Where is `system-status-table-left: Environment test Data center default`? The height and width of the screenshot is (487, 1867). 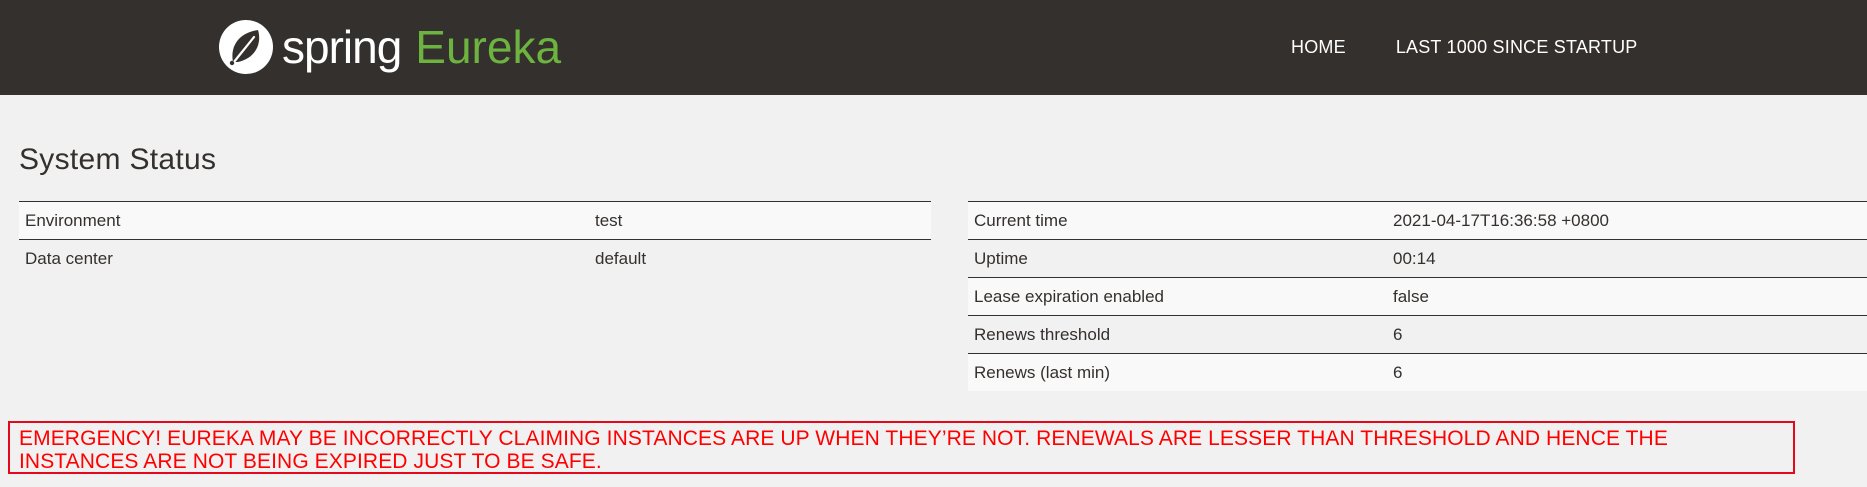 system-status-table-left: Environment test Data center default is located at coordinates (475, 239).